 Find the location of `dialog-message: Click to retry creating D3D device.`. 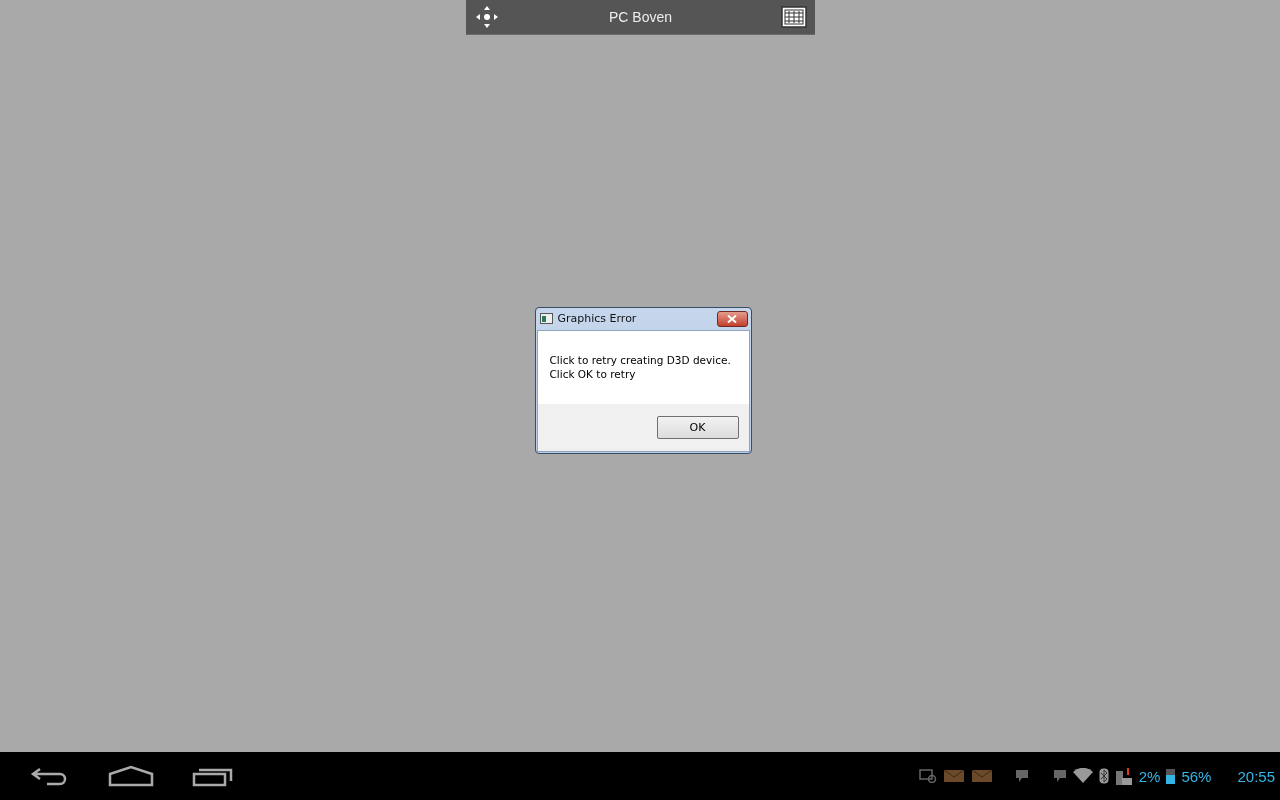

dialog-message: Click to retry creating D3D device. is located at coordinates (640, 359).